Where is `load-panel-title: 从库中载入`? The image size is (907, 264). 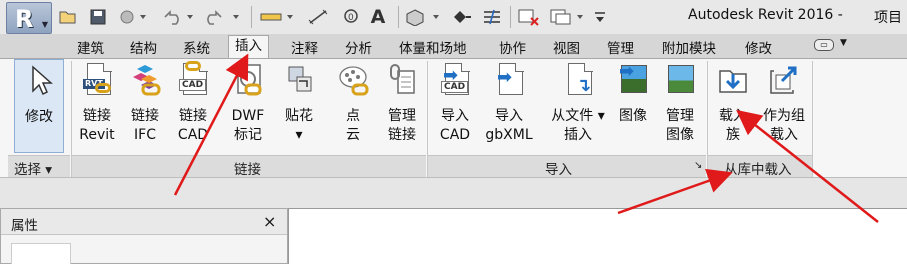
load-panel-title: 从库中载入 is located at coordinates (758, 170).